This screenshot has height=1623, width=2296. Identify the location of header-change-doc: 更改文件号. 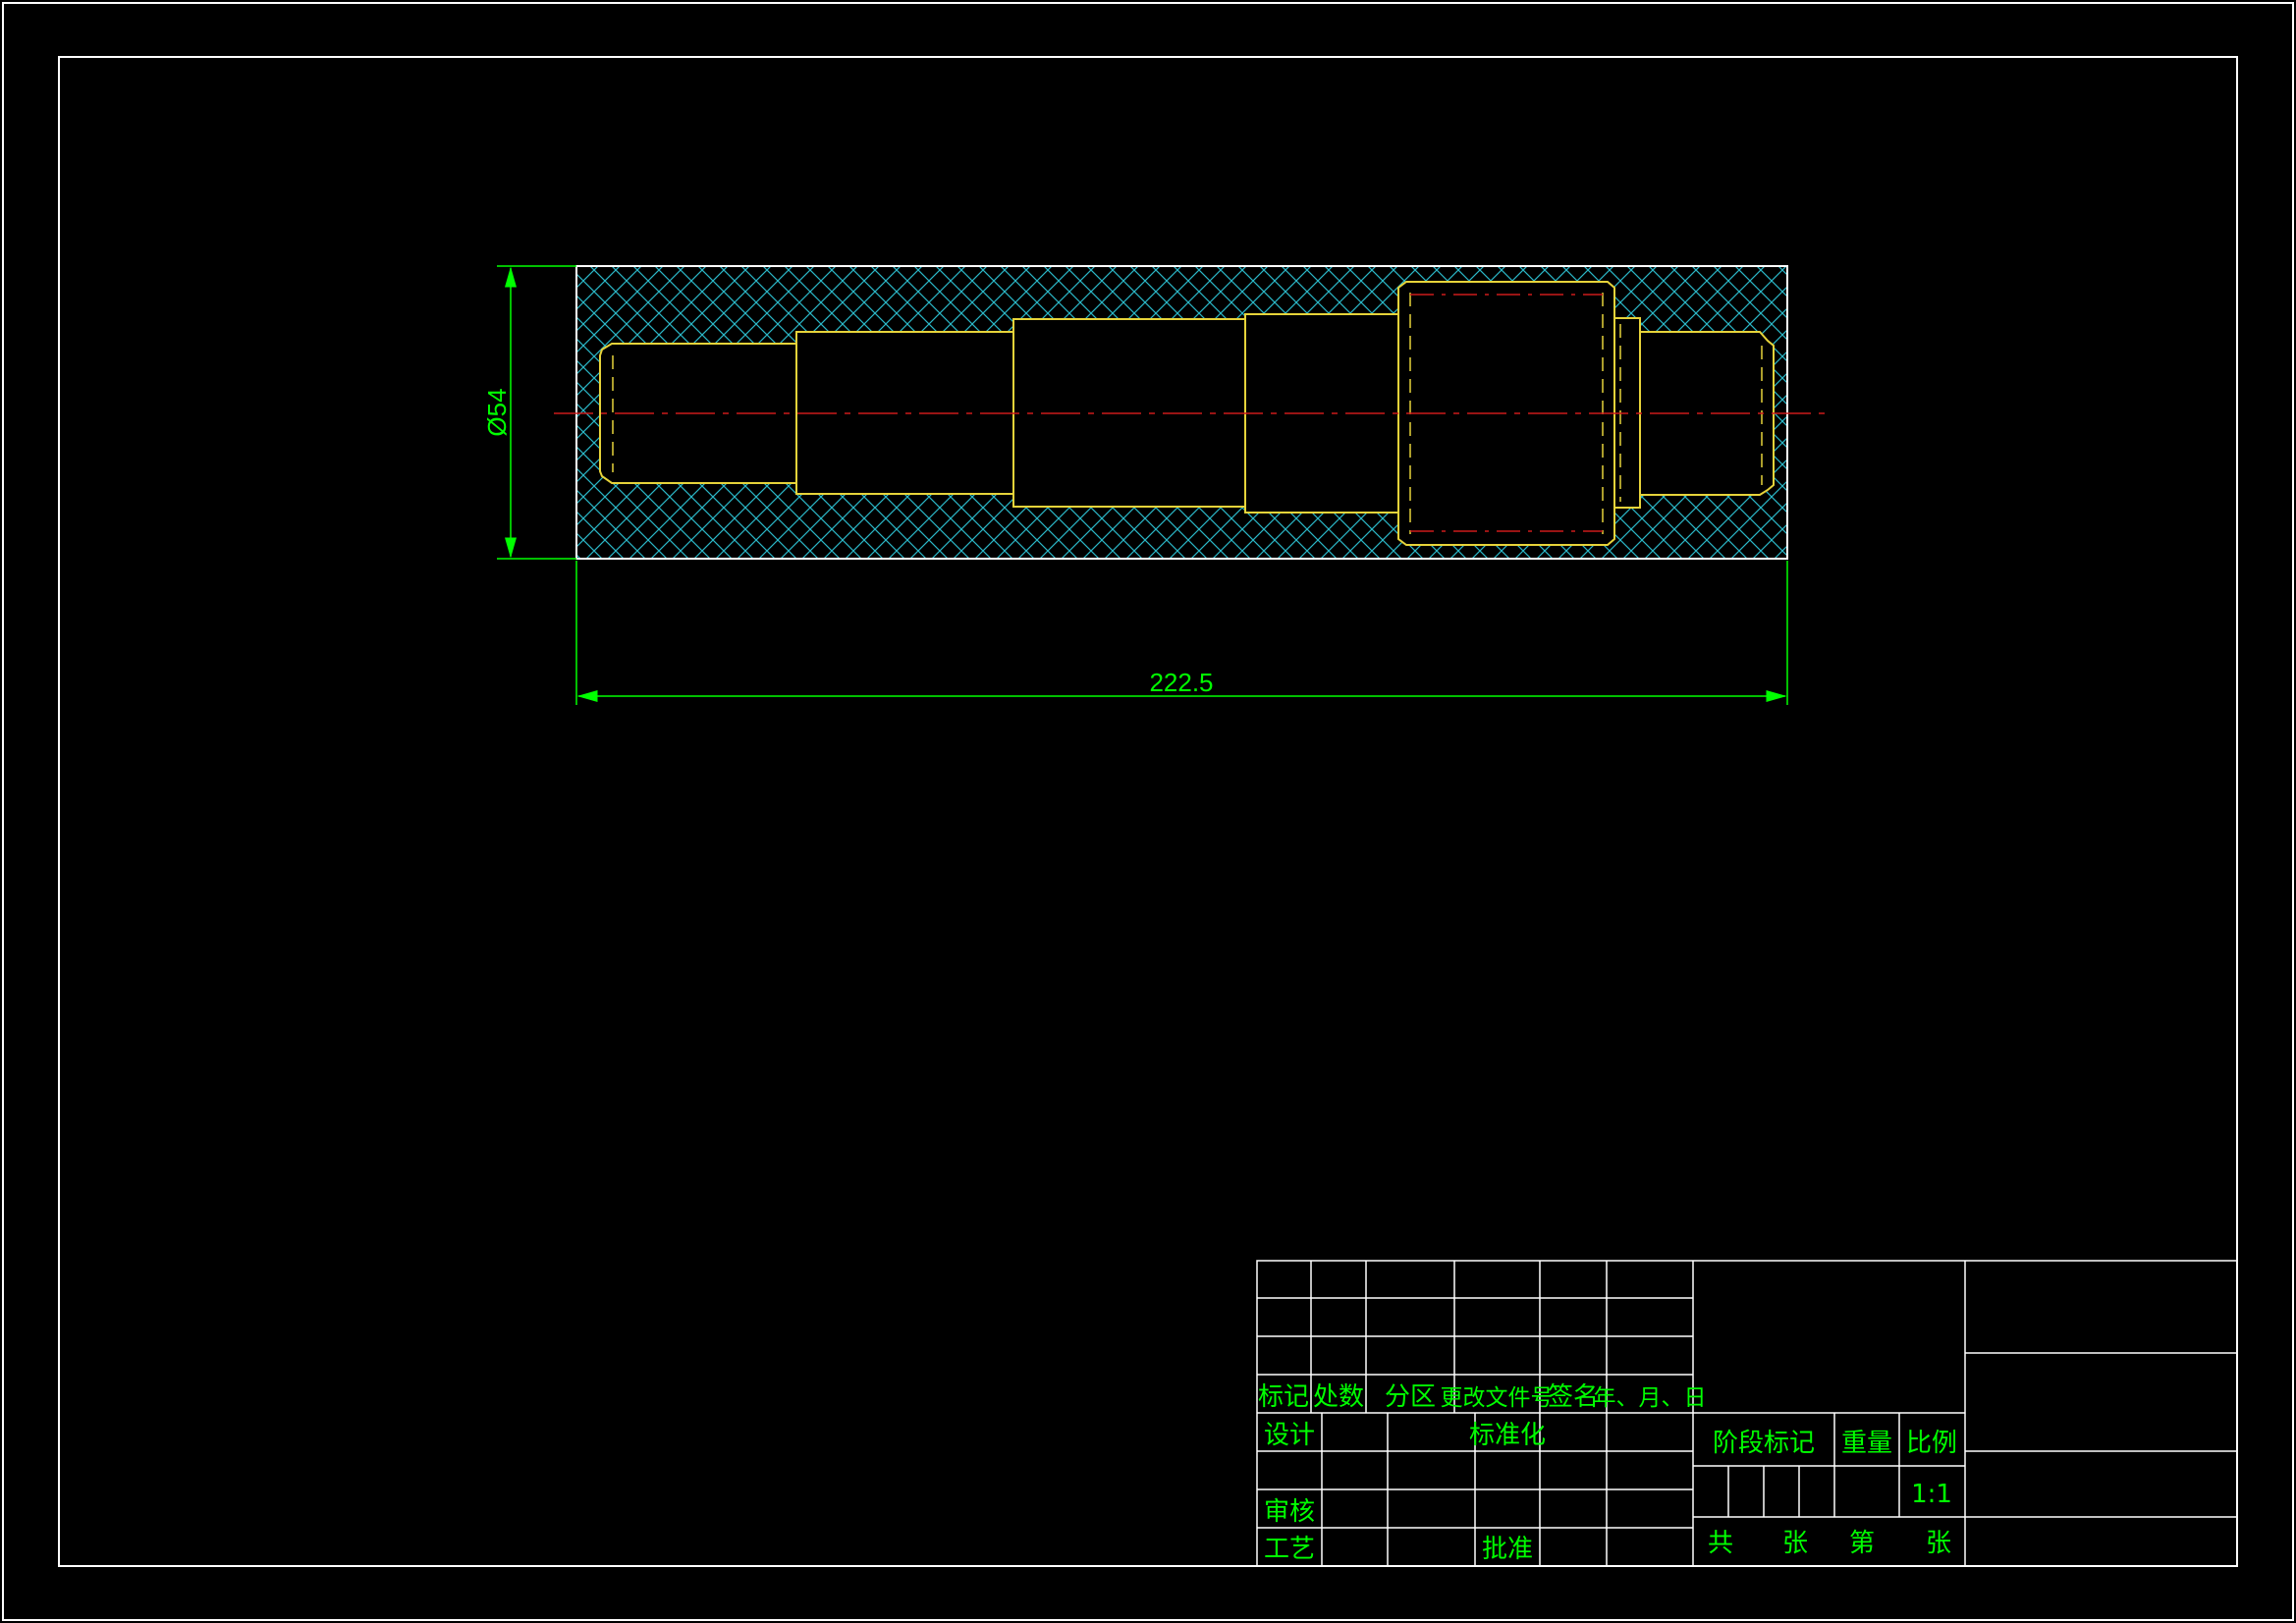
(1497, 1398).